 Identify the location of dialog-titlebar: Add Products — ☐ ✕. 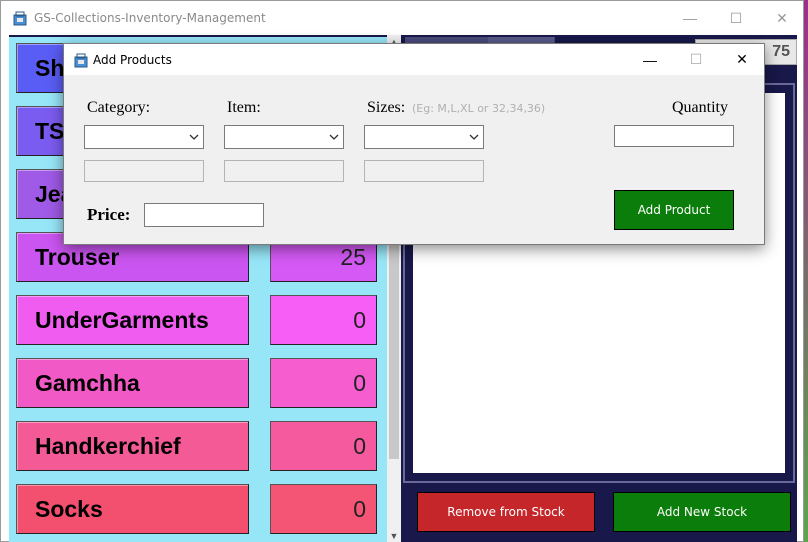
(414, 59).